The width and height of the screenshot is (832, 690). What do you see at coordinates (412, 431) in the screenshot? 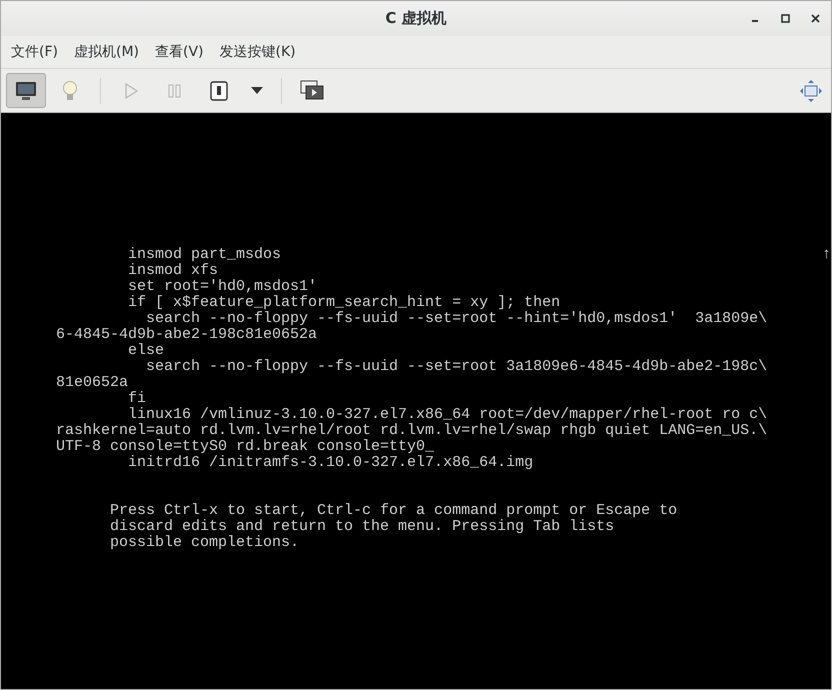
I see `console-line: rashkernel=auto rd.lvm.lv=rhel/root rd.lvm.lv=rhel/swap rhgb quiet LANG=en_US.\` at bounding box center [412, 431].